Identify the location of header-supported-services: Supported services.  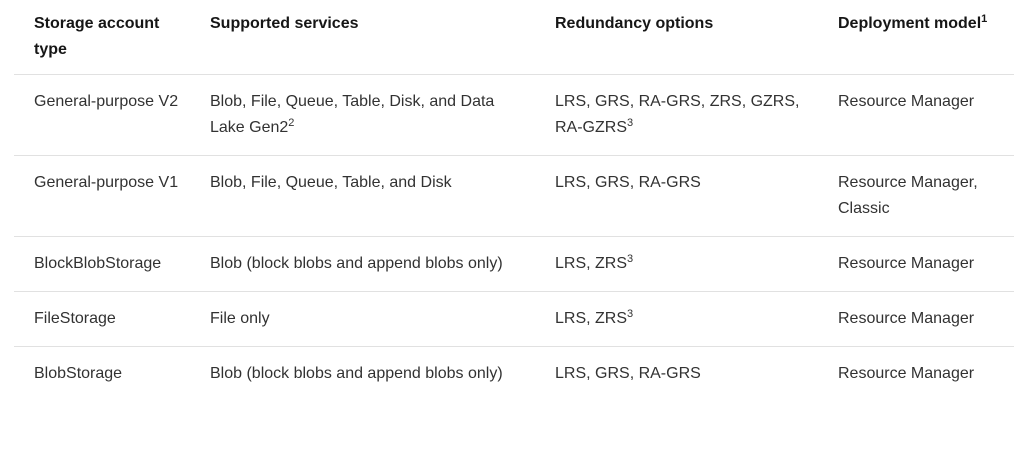
(362, 37).